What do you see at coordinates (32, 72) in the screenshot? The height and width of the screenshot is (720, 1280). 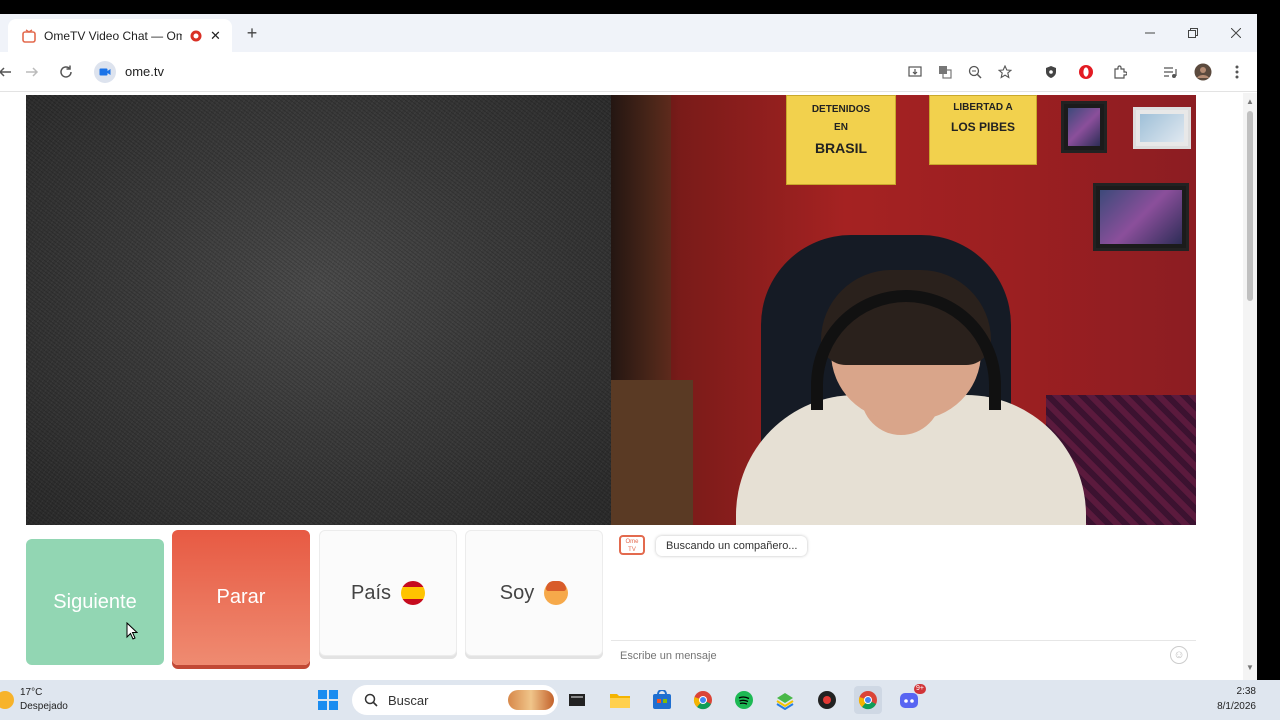 I see `forward-icon` at bounding box center [32, 72].